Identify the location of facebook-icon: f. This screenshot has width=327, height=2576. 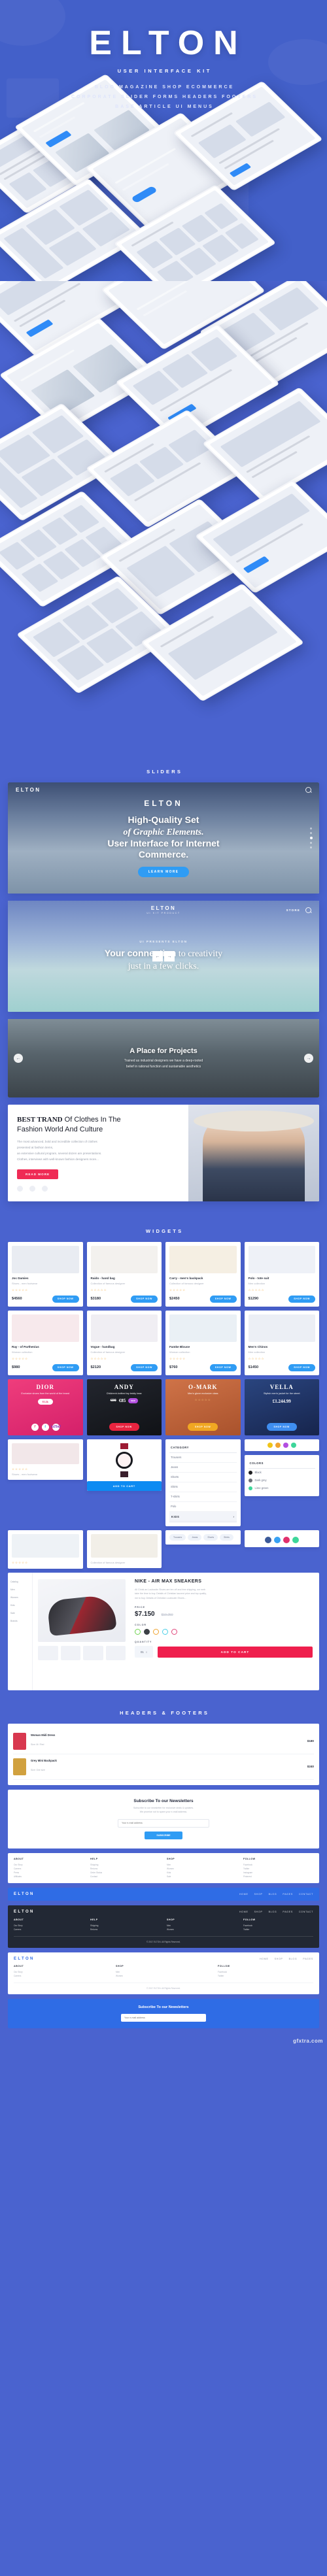
(35, 1427).